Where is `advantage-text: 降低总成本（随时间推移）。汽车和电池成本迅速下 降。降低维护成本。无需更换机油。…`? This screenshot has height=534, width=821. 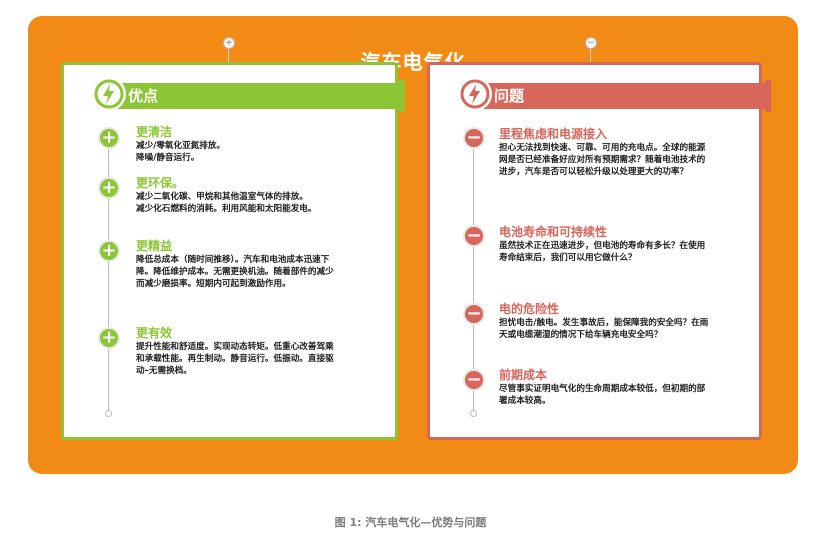
advantage-text: 降低总成本（随时间推移）。汽车和电池成本迅速下 降。降低维护成本。无需更换机油。… is located at coordinates (235, 272).